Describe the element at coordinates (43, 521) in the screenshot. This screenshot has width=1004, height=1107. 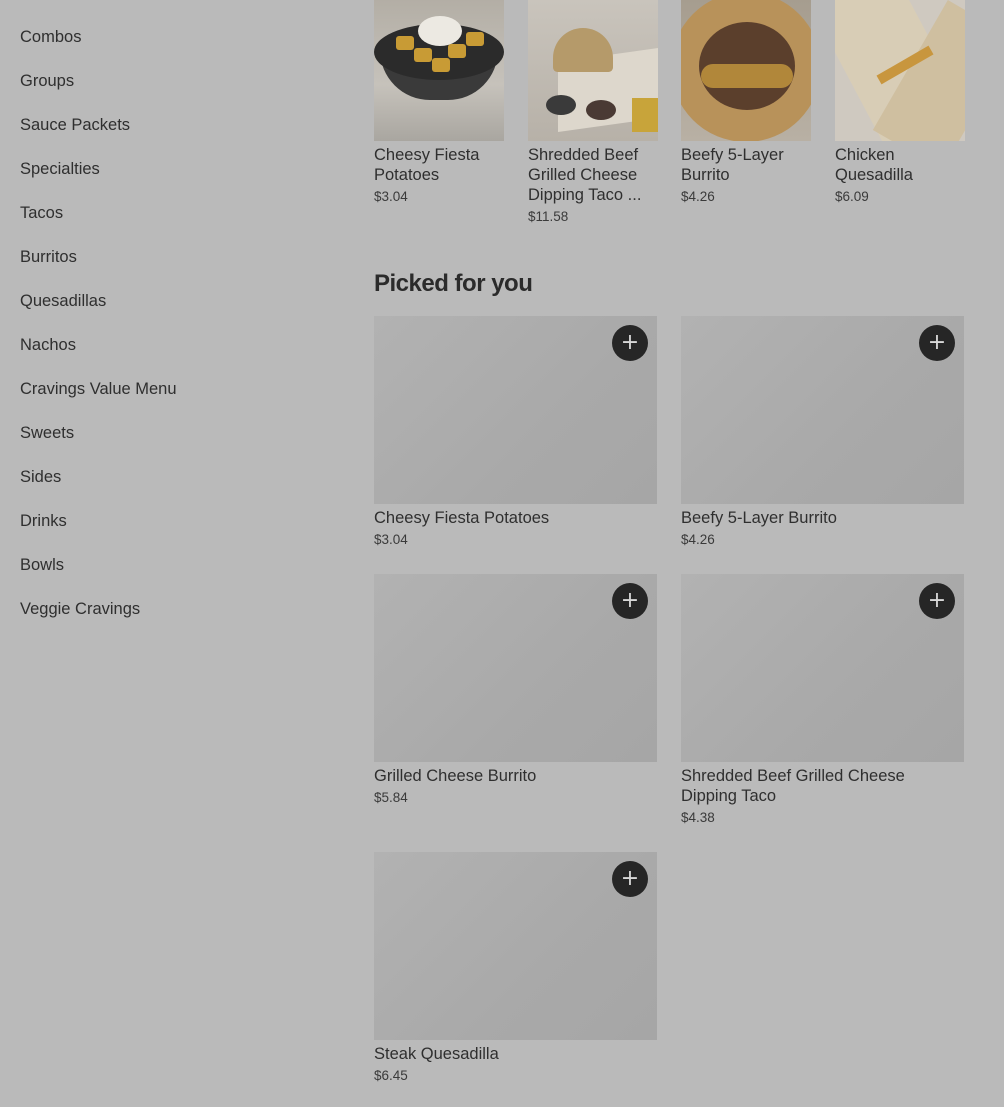
I see `sidebar-item-drinks: Drinks` at that location.